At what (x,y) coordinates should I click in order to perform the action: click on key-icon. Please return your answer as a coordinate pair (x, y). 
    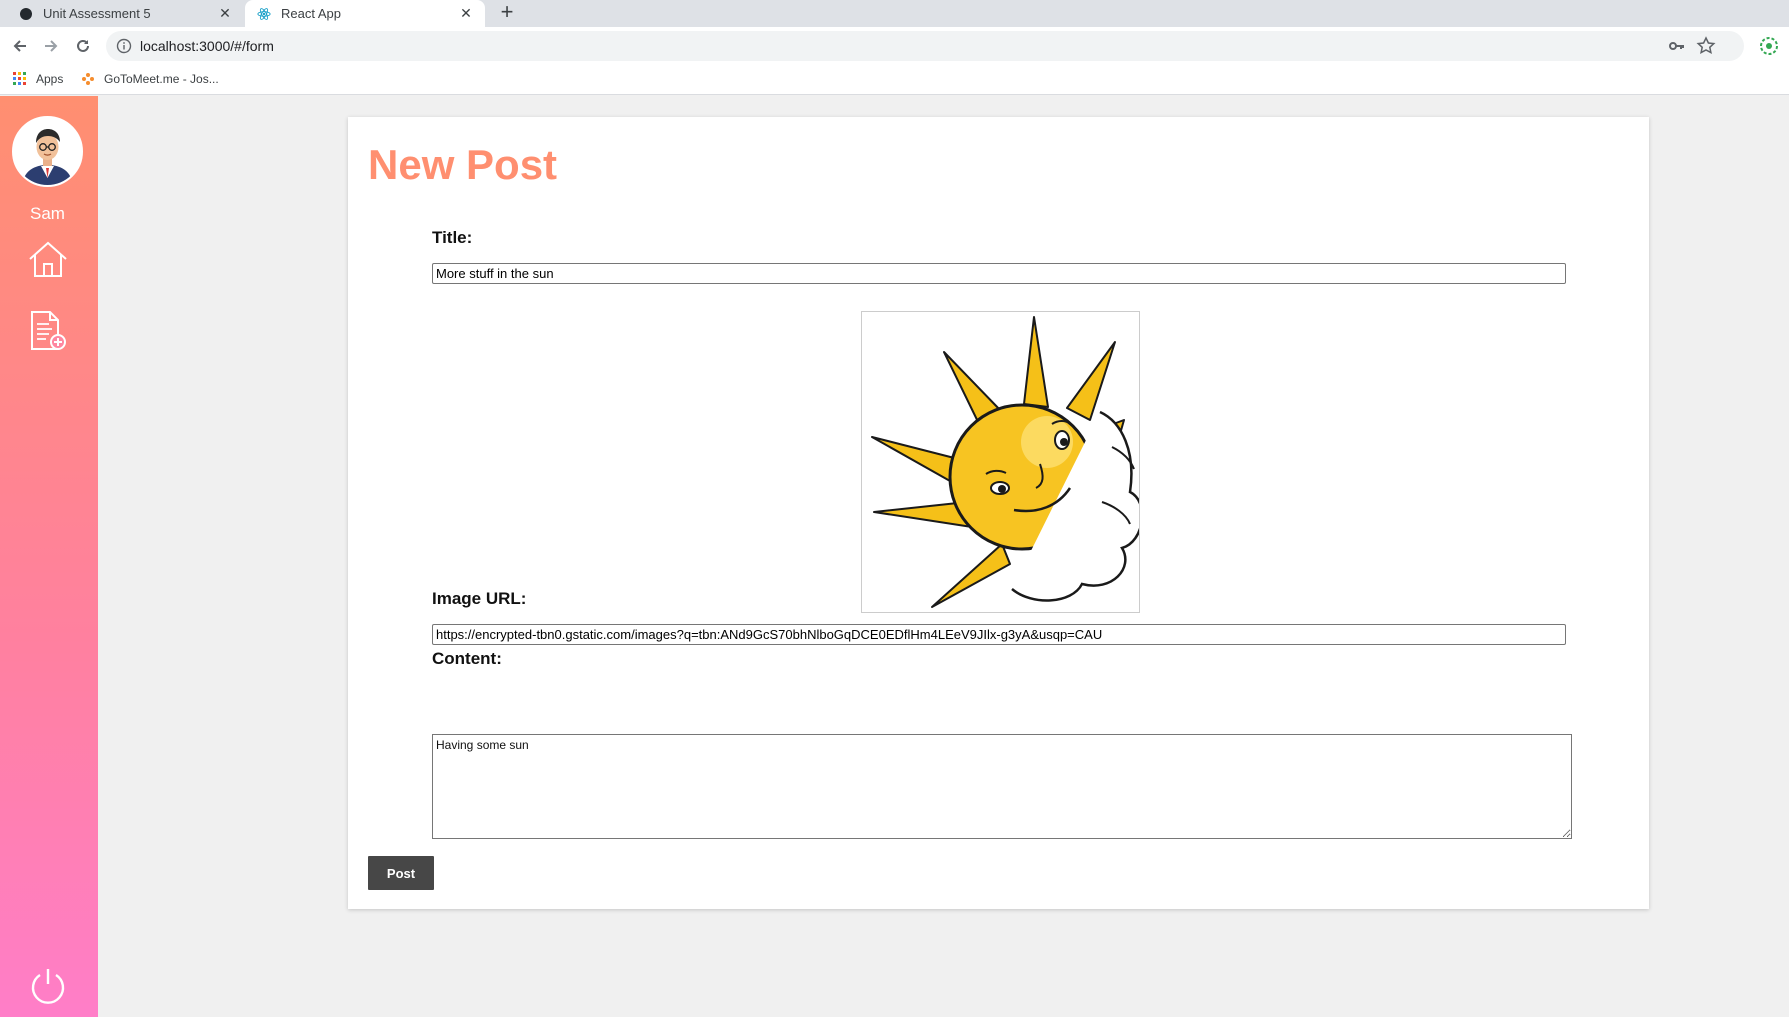
    Looking at the image, I should click on (1677, 46).